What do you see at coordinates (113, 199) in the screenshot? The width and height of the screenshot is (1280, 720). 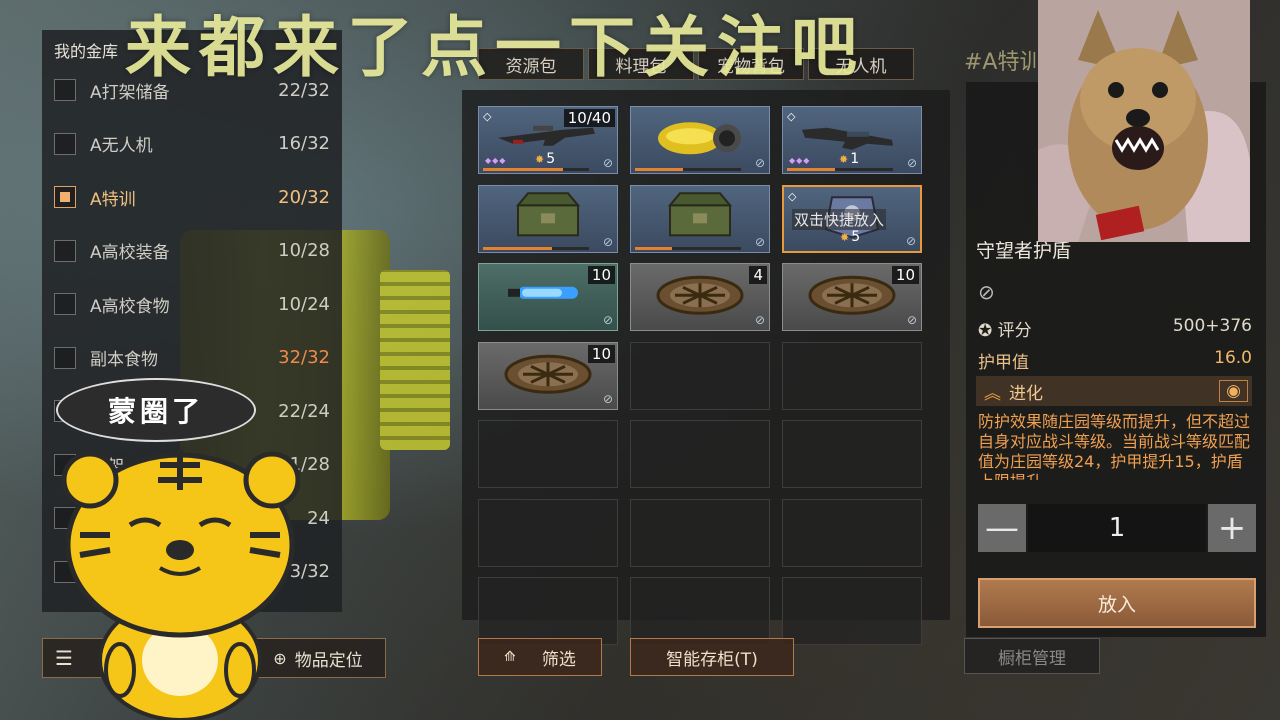 I see `vault-name: A特训` at bounding box center [113, 199].